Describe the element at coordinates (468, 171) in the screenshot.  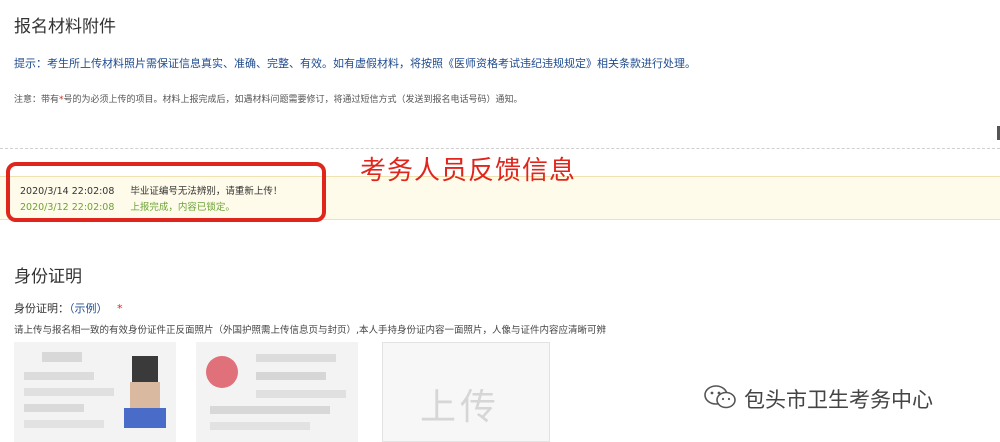
I see `annotation-label: 考务人员反馈信息` at that location.